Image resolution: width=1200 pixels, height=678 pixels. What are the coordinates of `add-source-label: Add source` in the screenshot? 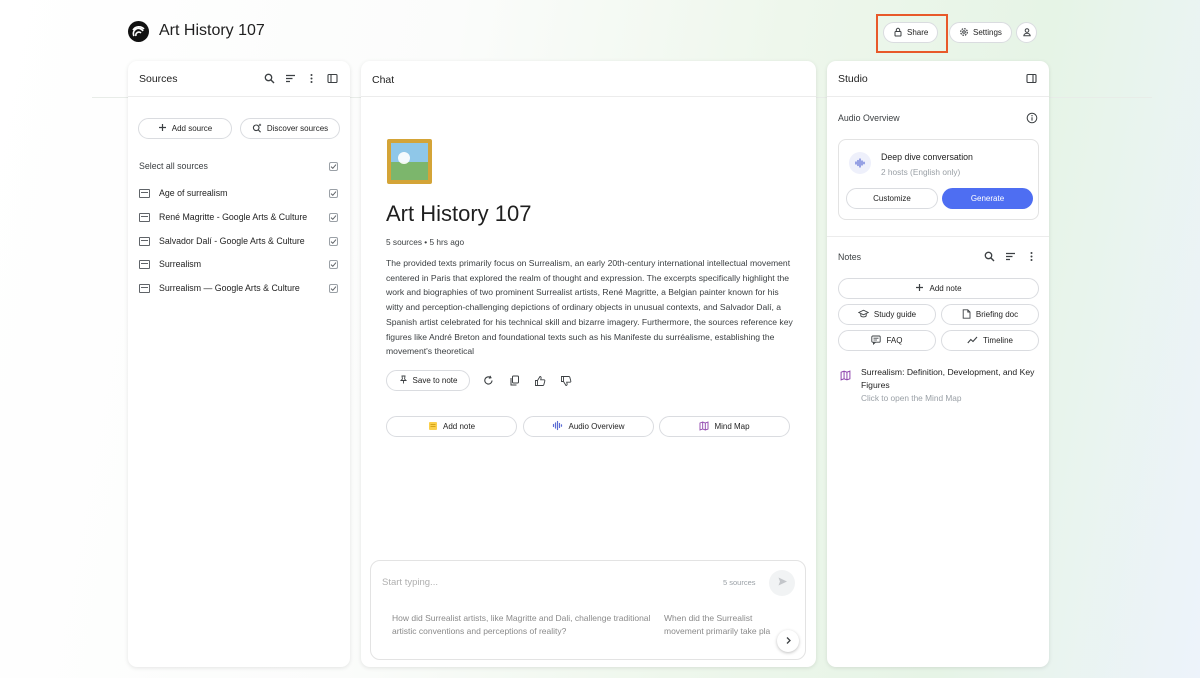 It's located at (192, 128).